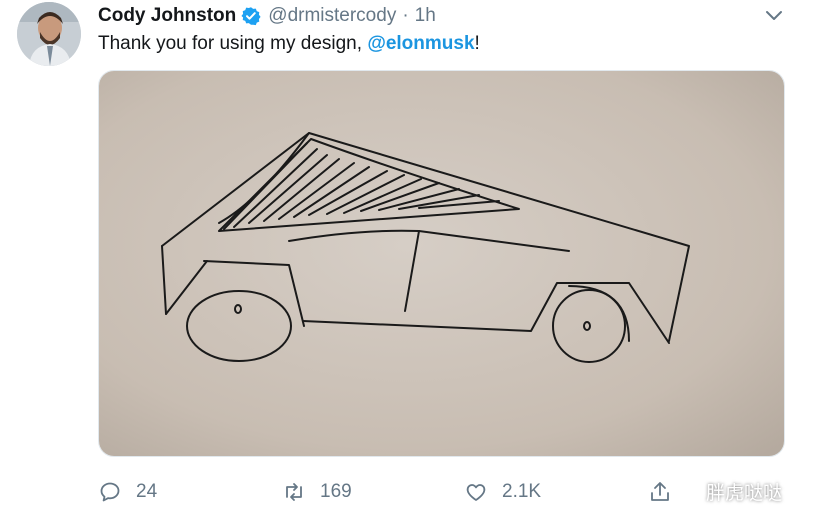  What do you see at coordinates (522, 491) in the screenshot?
I see `like-count: 2.1K` at bounding box center [522, 491].